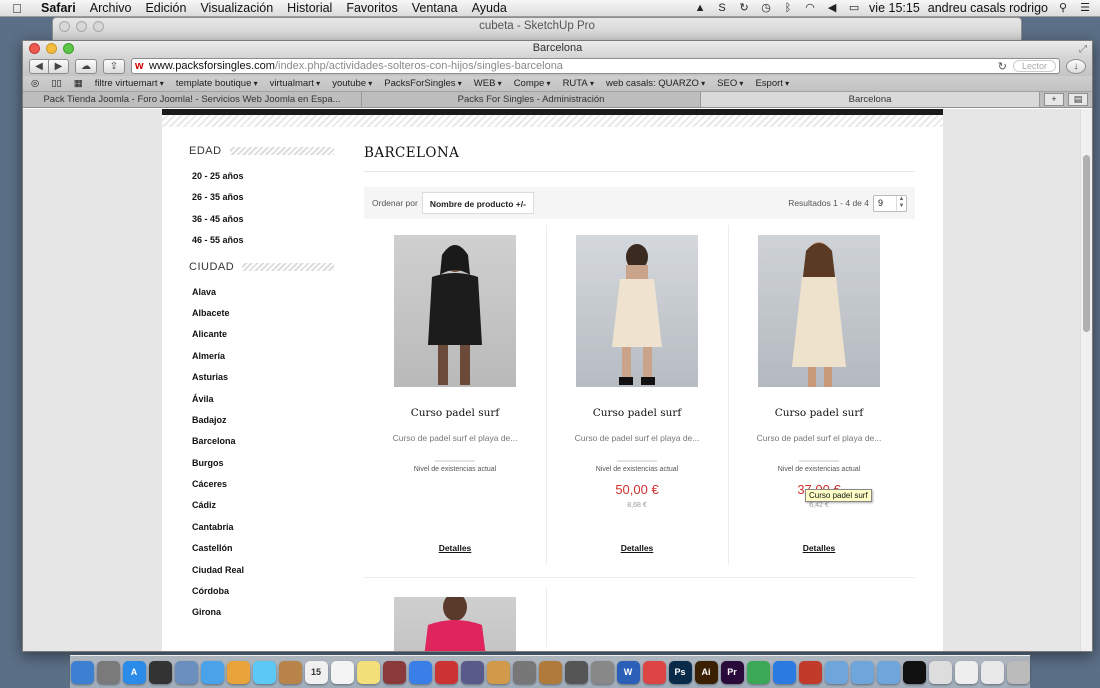 The image size is (1100, 688). I want to click on city-filter-barcelona: Barcelona, so click(263, 445).